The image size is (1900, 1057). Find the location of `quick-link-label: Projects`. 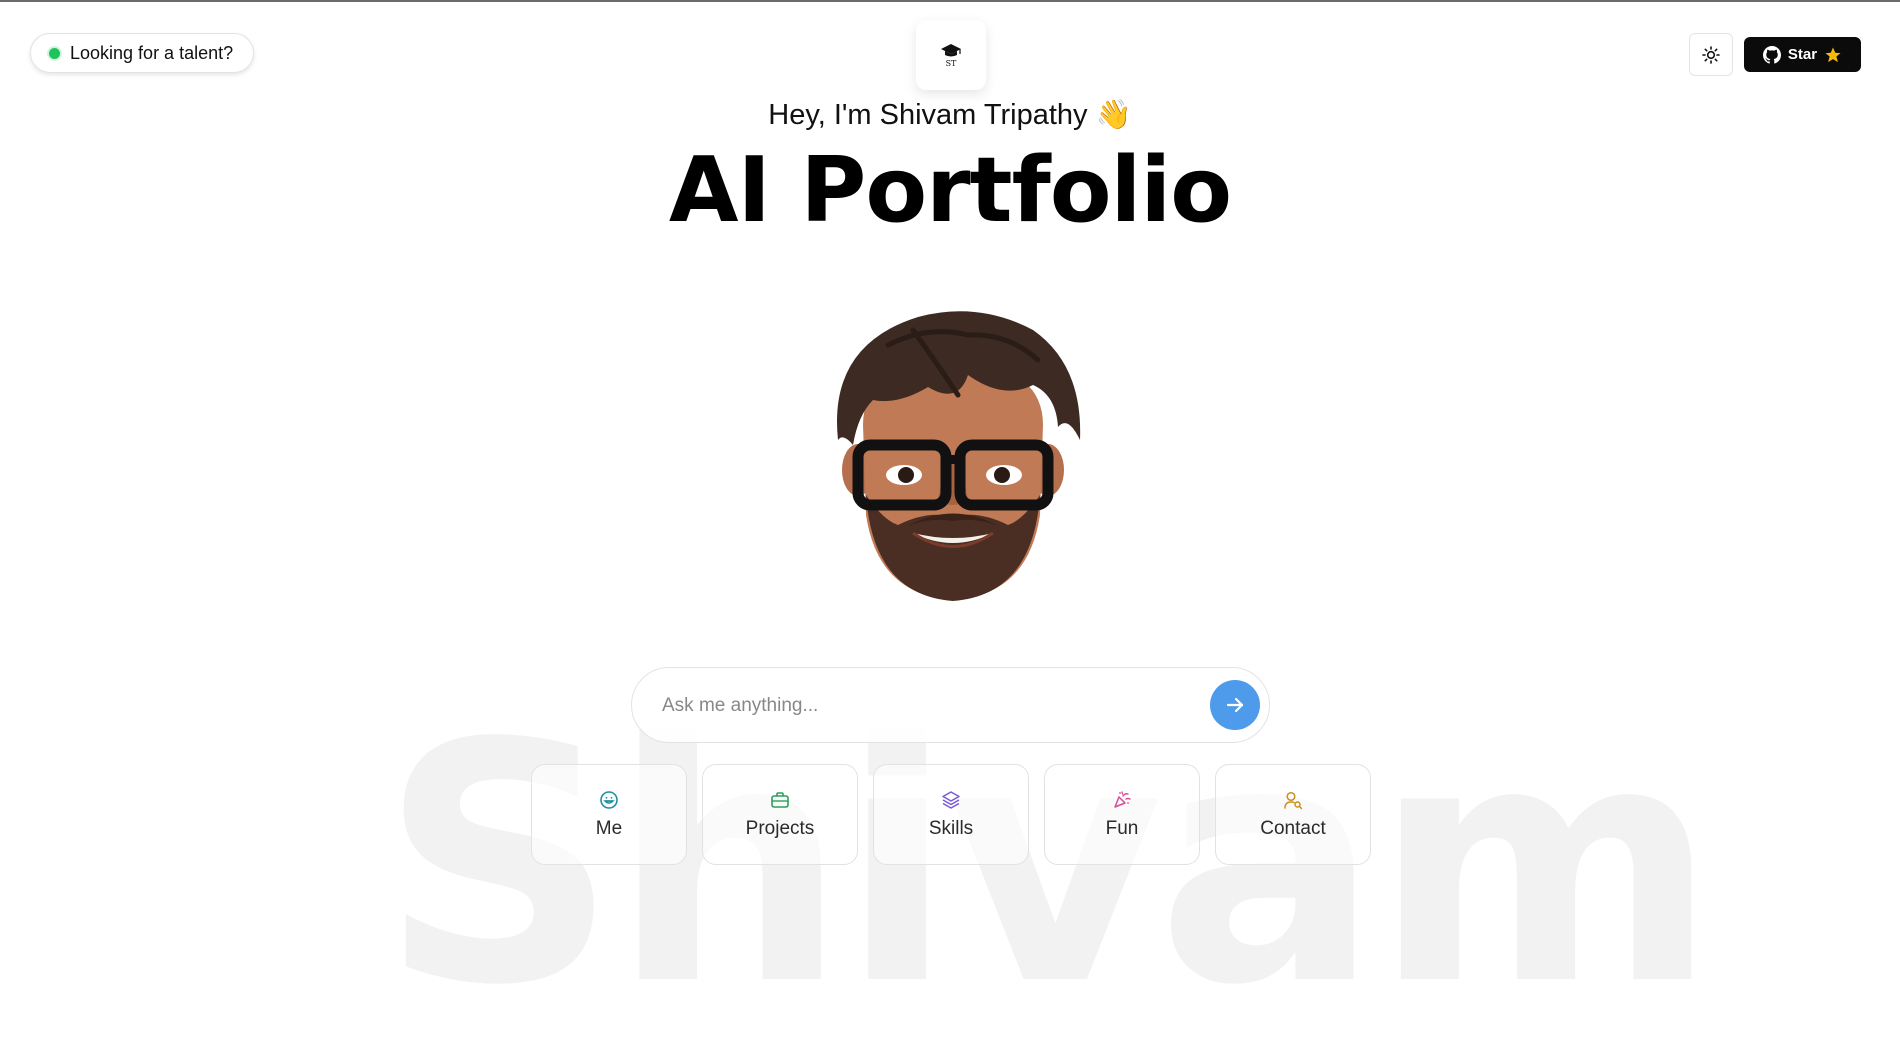

quick-link-label: Projects is located at coordinates (780, 828).